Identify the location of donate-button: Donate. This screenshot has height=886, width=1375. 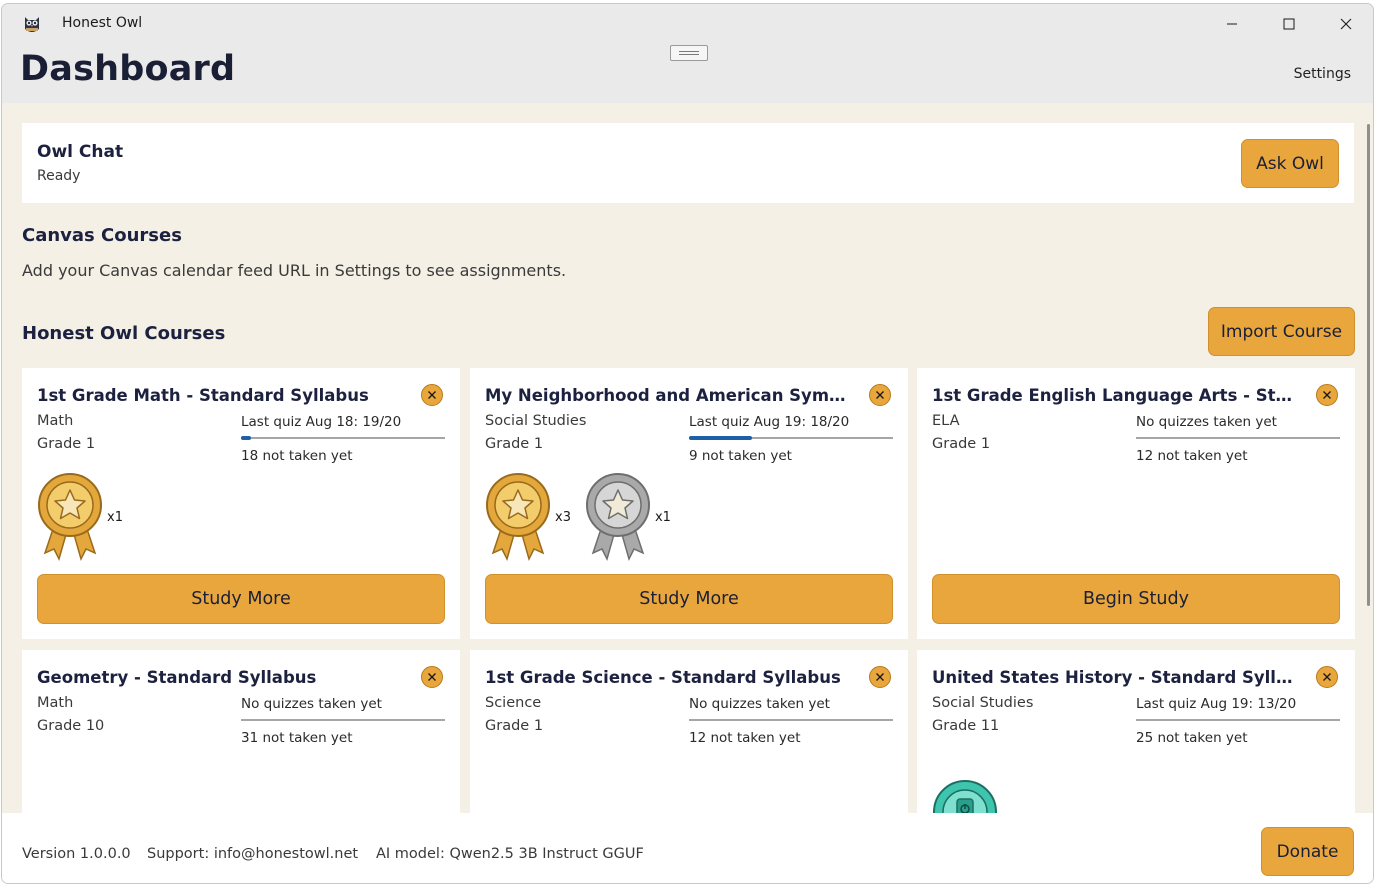
(1307, 851).